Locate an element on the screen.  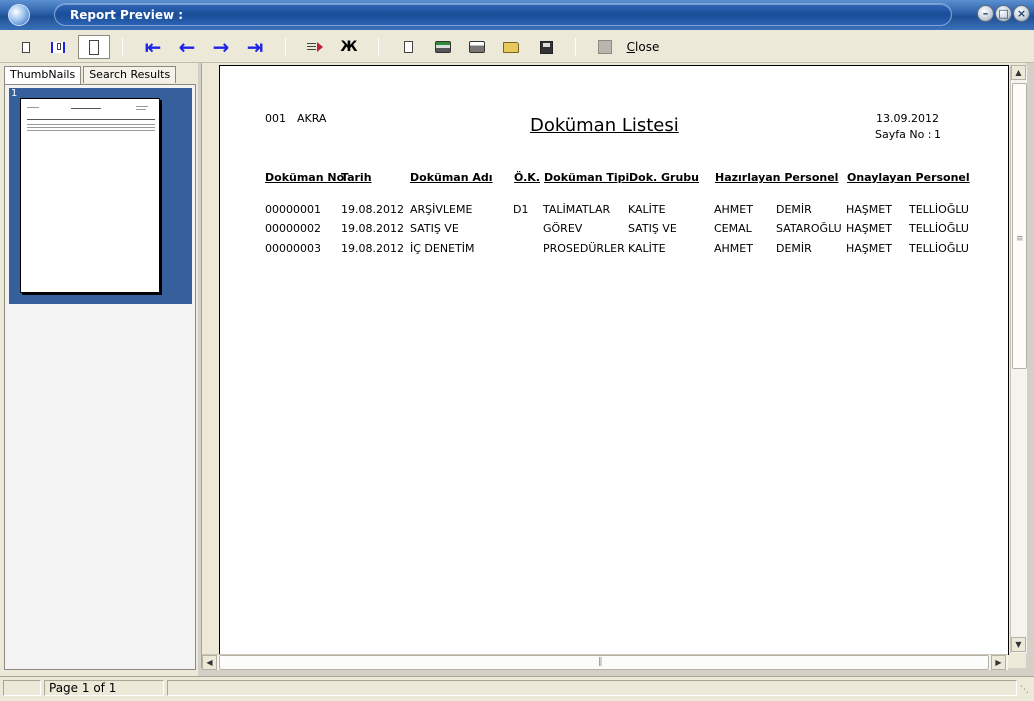
page-number-label: Sayfa No : is located at coordinates (903, 134).